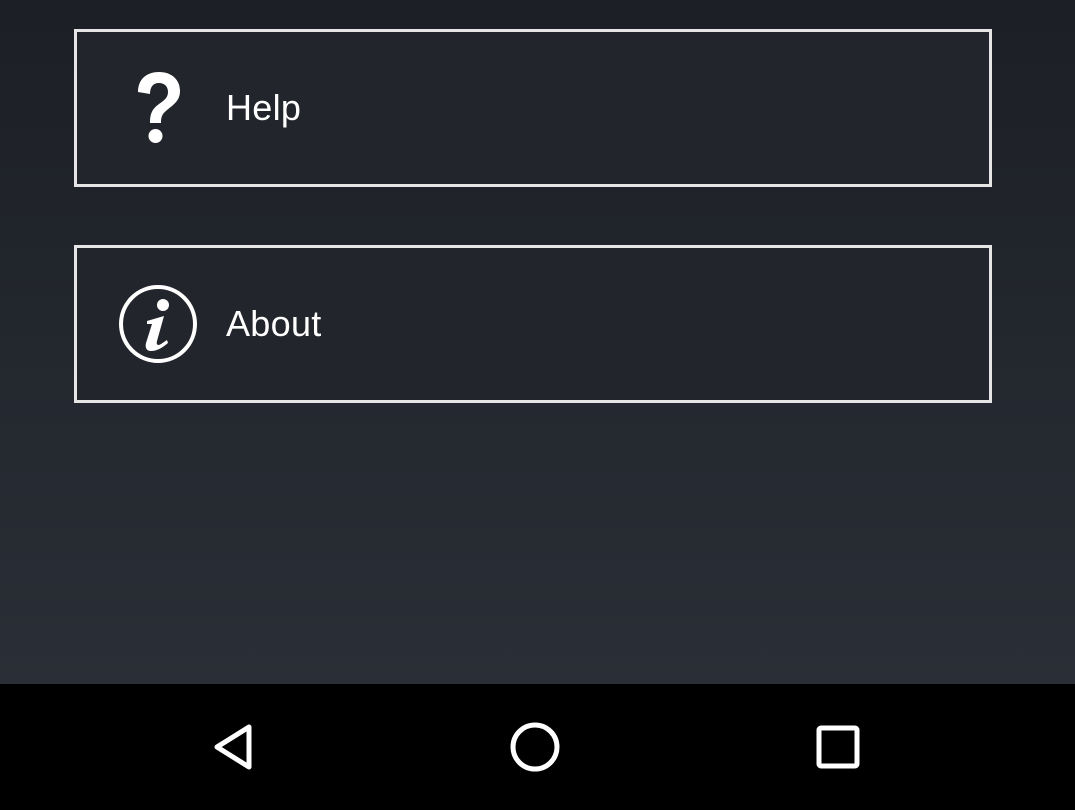 Image resolution: width=1075 pixels, height=810 pixels. I want to click on back-button, so click(233, 749).